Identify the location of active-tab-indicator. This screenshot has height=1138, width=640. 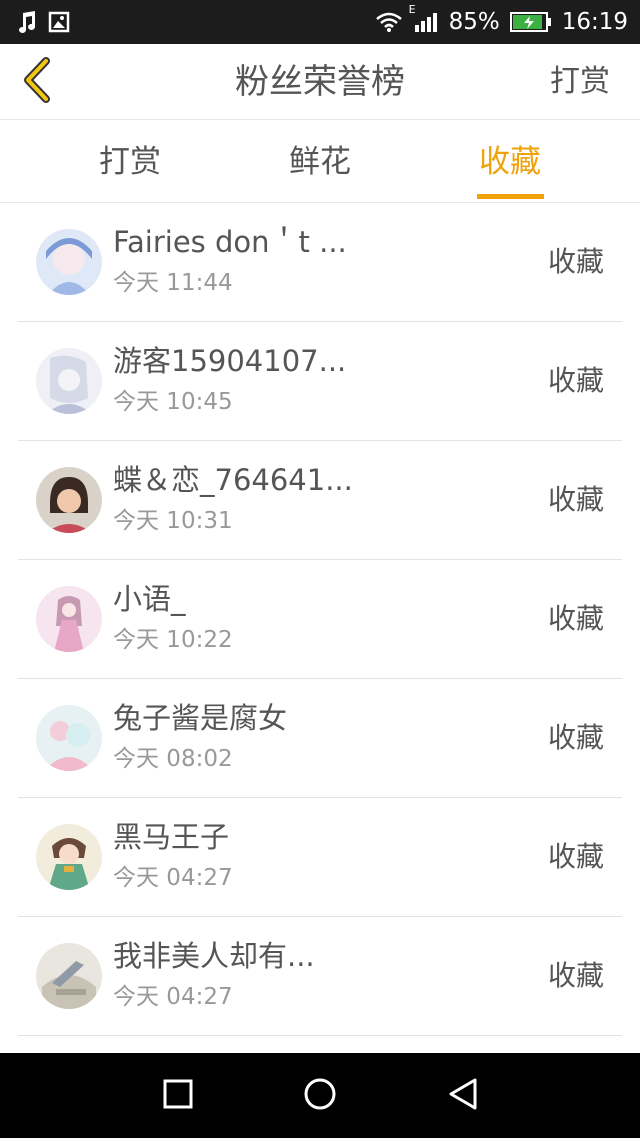
(510, 196).